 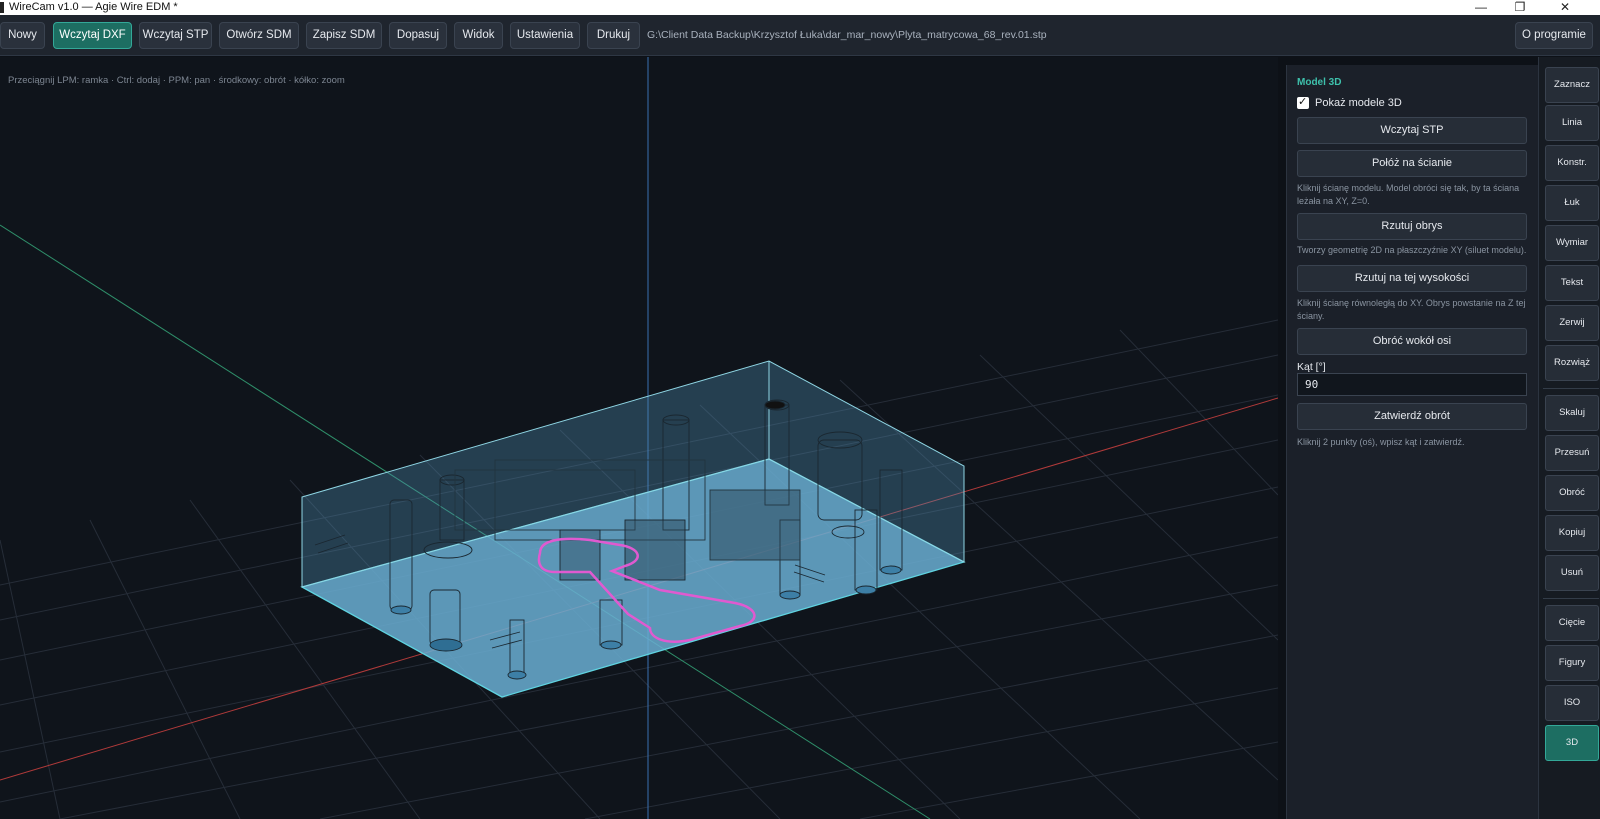 I want to click on rotate-axis-button: Obróć wokół osi, so click(x=1412, y=341).